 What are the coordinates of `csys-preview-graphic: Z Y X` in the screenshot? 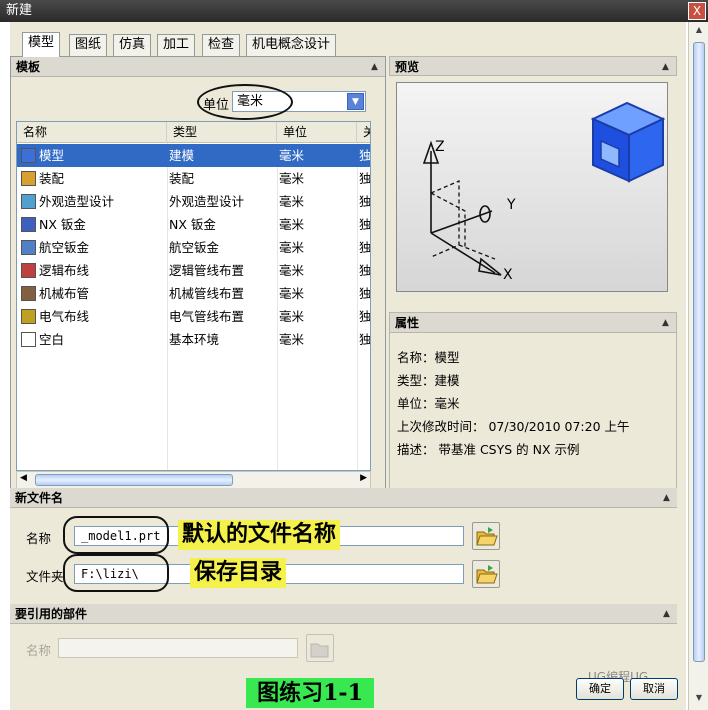 It's located at (544, 192).